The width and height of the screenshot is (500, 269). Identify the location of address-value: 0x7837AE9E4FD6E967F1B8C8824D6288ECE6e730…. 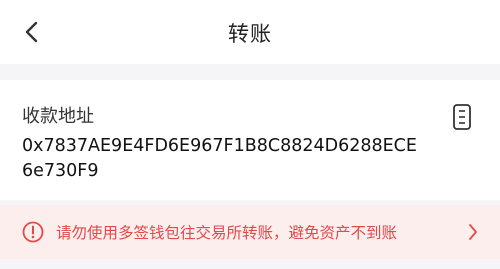
(219, 158).